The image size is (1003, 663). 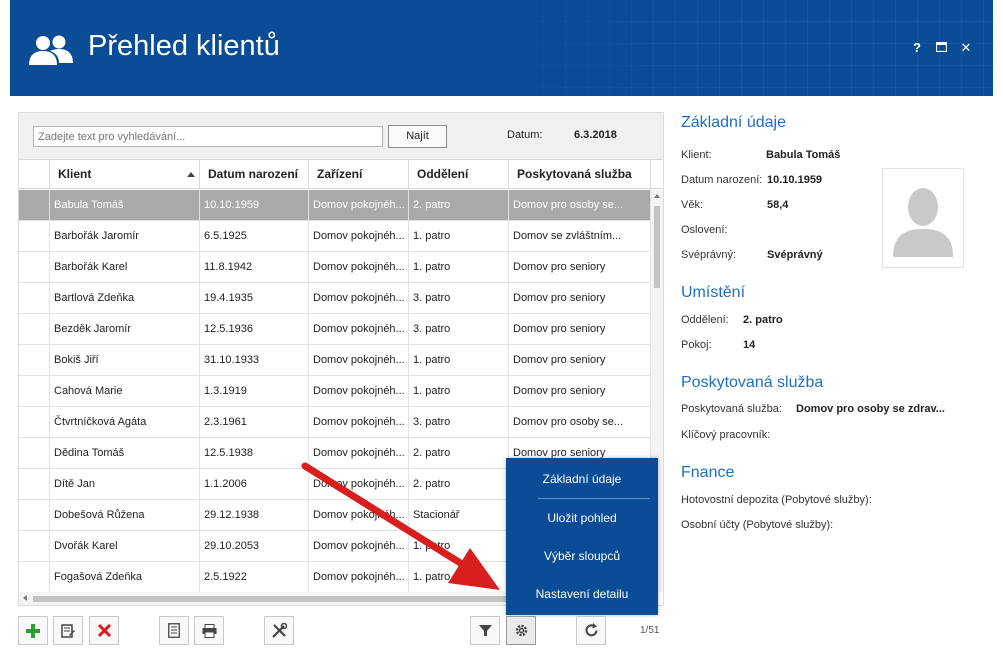 What do you see at coordinates (692, 205) in the screenshot?
I see `field-label-age: Věk:` at bounding box center [692, 205].